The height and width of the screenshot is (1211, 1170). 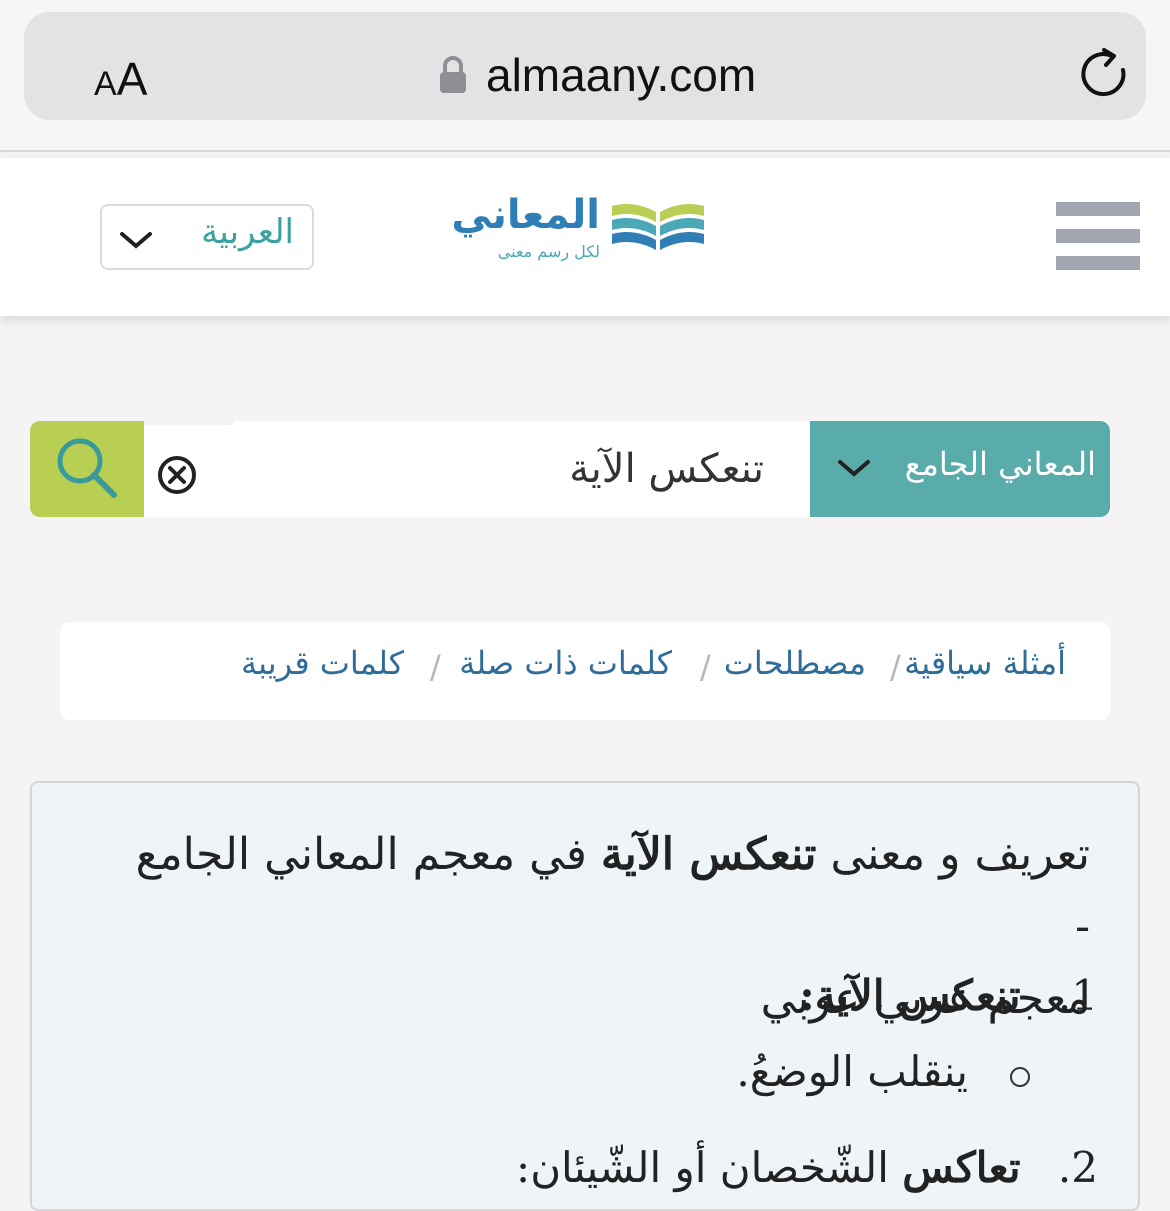 What do you see at coordinates (453, 74) in the screenshot?
I see `lock-icon` at bounding box center [453, 74].